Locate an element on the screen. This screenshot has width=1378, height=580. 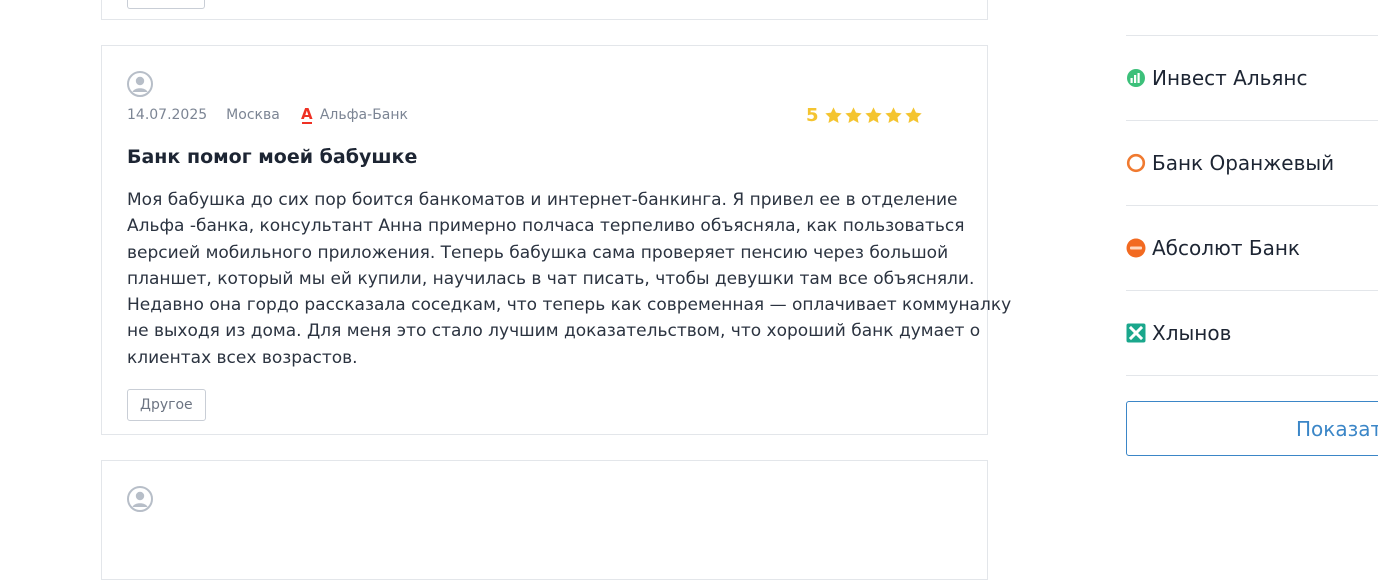
review-rating: 5 is located at coordinates (864, 115).